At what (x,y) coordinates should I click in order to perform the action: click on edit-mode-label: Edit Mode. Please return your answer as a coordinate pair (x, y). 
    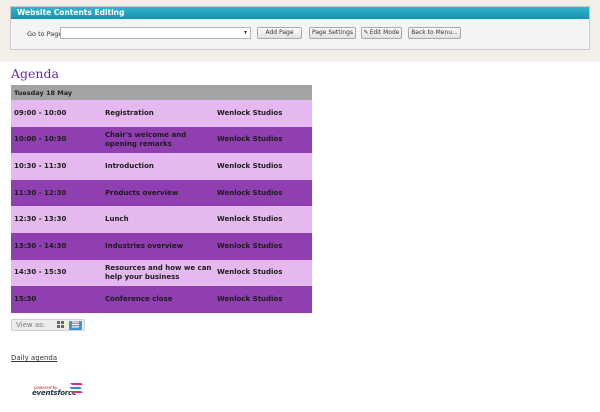
    Looking at the image, I should click on (384, 32).